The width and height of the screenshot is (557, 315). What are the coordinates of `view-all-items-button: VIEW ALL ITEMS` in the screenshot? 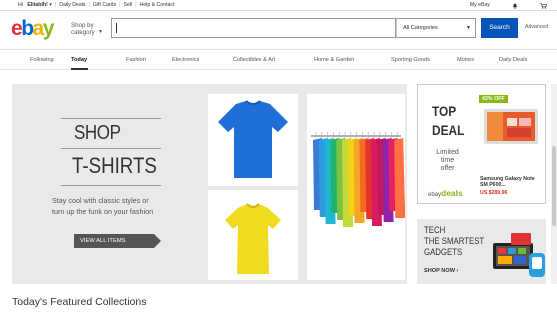 It's located at (117, 241).